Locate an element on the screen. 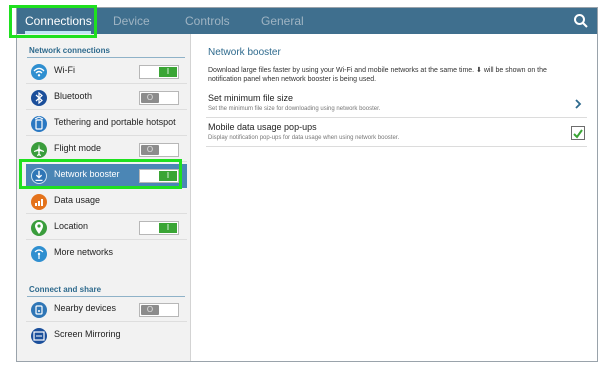 Image resolution: width=605 pixels, height=368 pixels. more-networks-icon is located at coordinates (39, 254).